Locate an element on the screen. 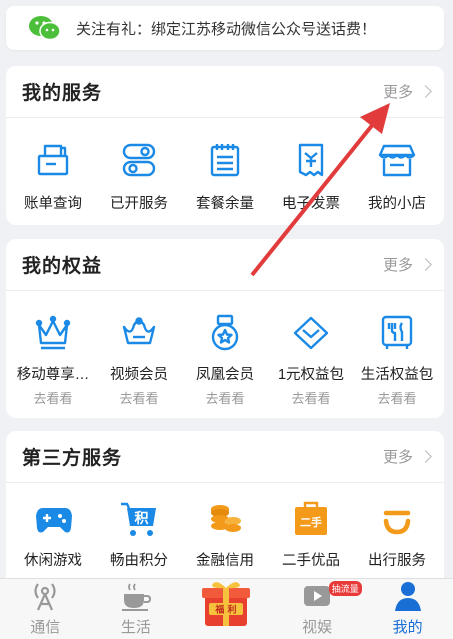 The height and width of the screenshot is (639, 453). services-header: 我的服务 更多 is located at coordinates (225, 92).